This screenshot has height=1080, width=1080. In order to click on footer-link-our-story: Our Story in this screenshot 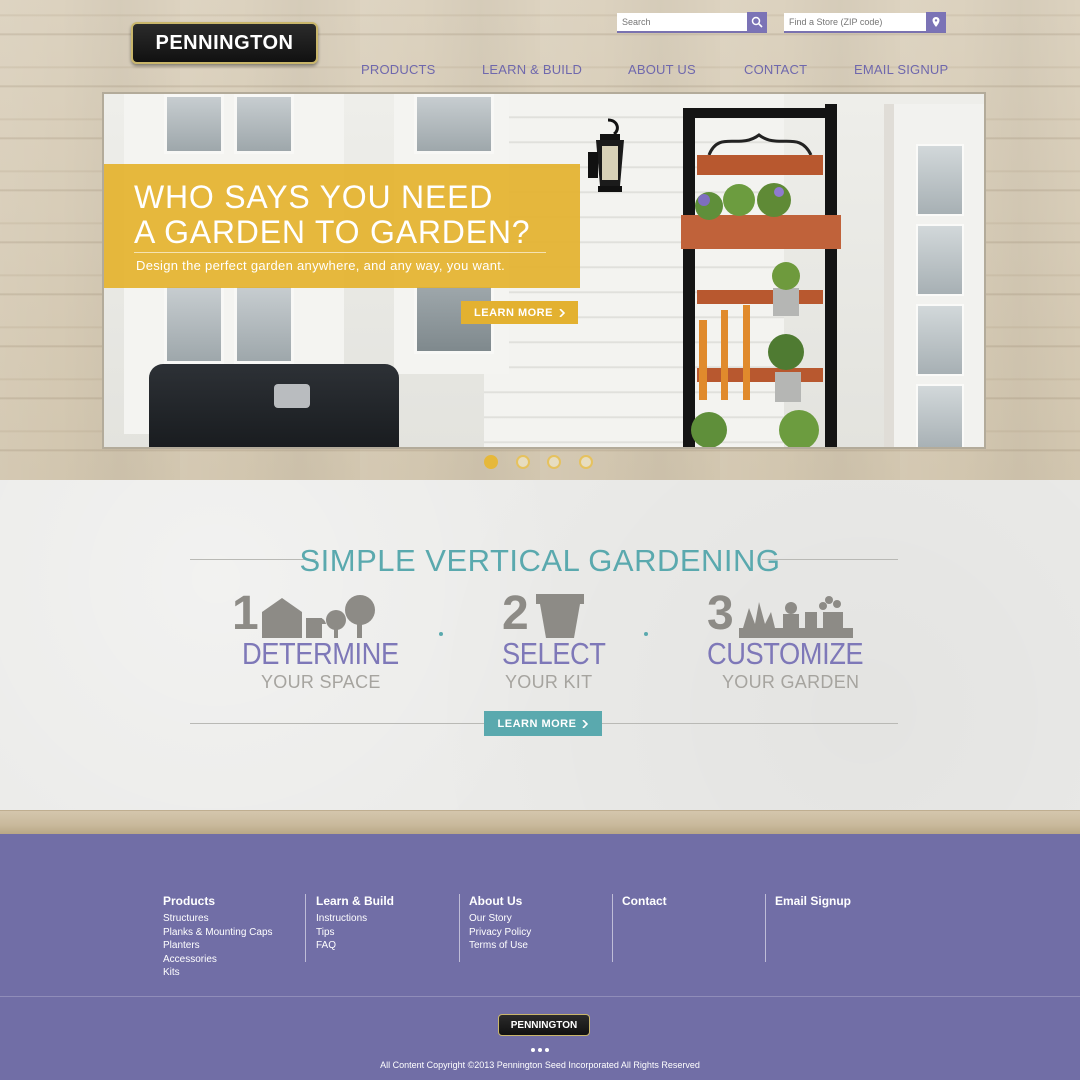, I will do `click(500, 919)`.